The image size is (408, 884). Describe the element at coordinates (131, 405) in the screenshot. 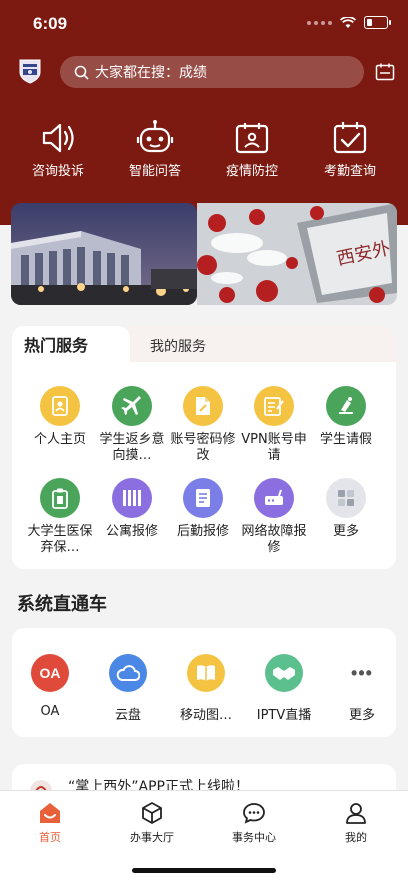

I see `airplane-icon` at that location.